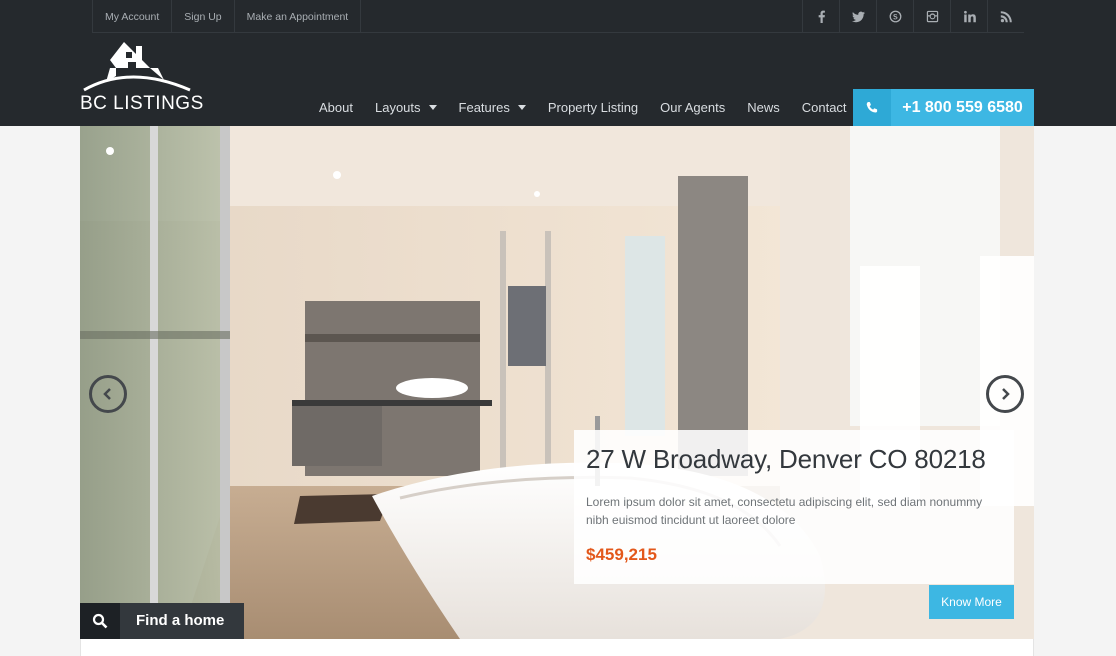  I want to click on nav-item-features: Features, so click(492, 107).